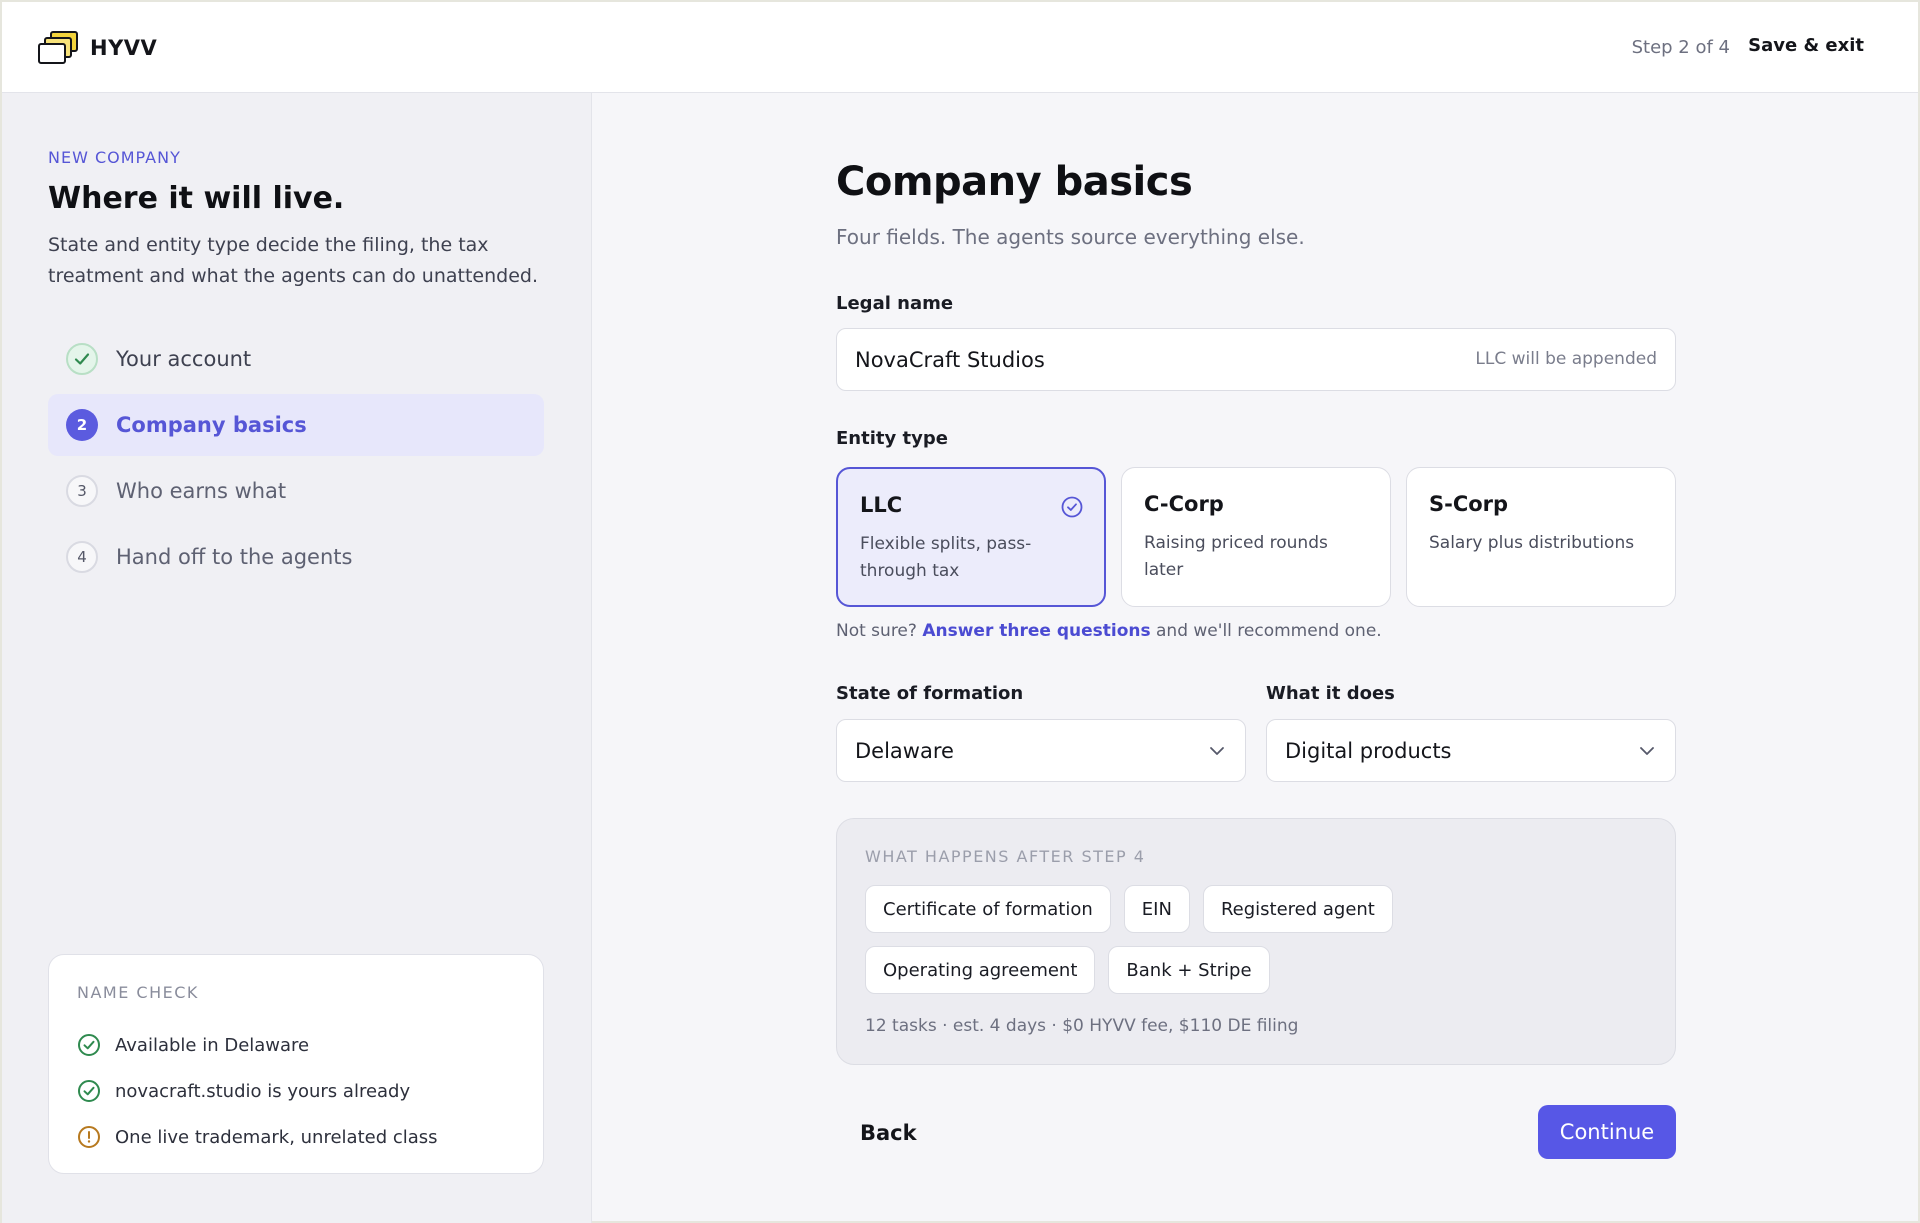  I want to click on step-label: Your account, so click(184, 359).